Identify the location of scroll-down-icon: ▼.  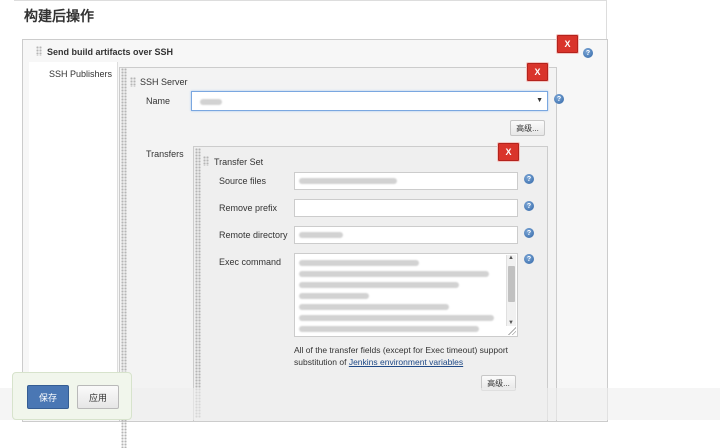
(511, 323).